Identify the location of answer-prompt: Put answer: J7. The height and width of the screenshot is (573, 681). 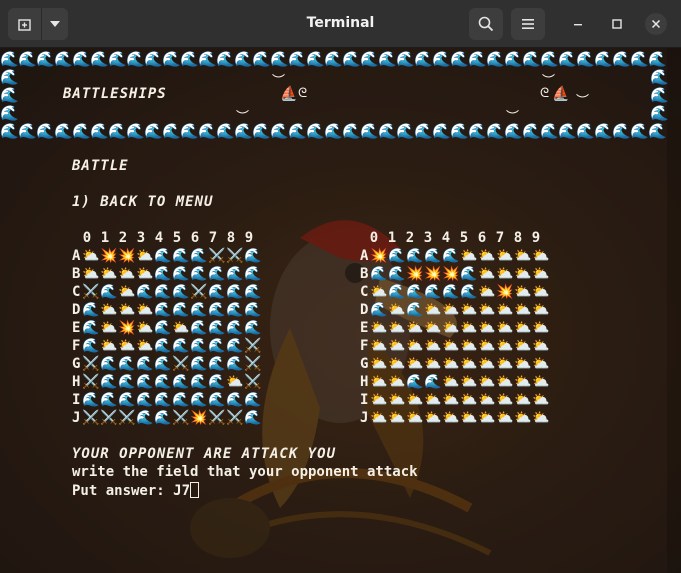
(136, 490).